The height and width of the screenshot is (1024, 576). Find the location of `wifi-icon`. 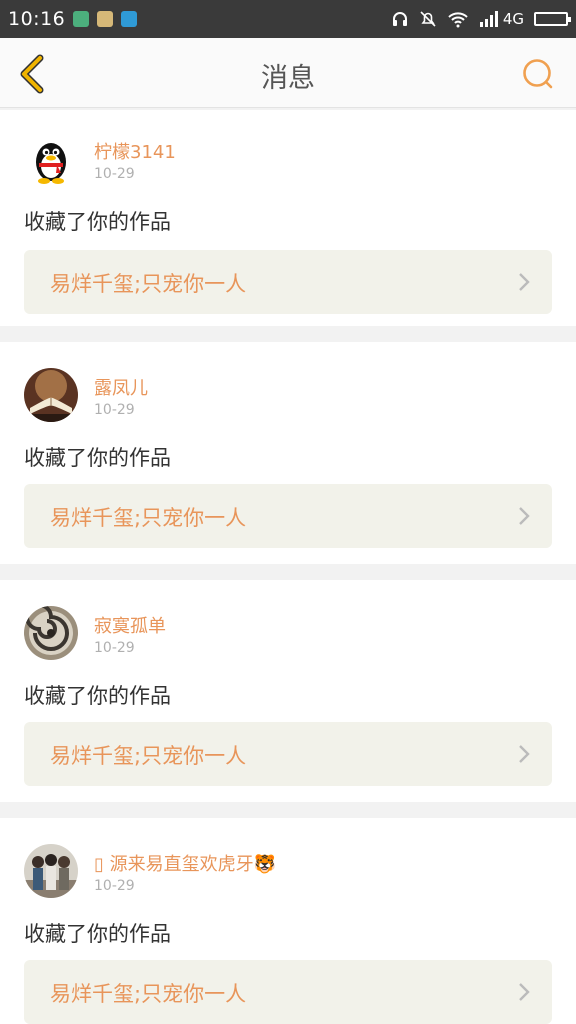

wifi-icon is located at coordinates (458, 20).